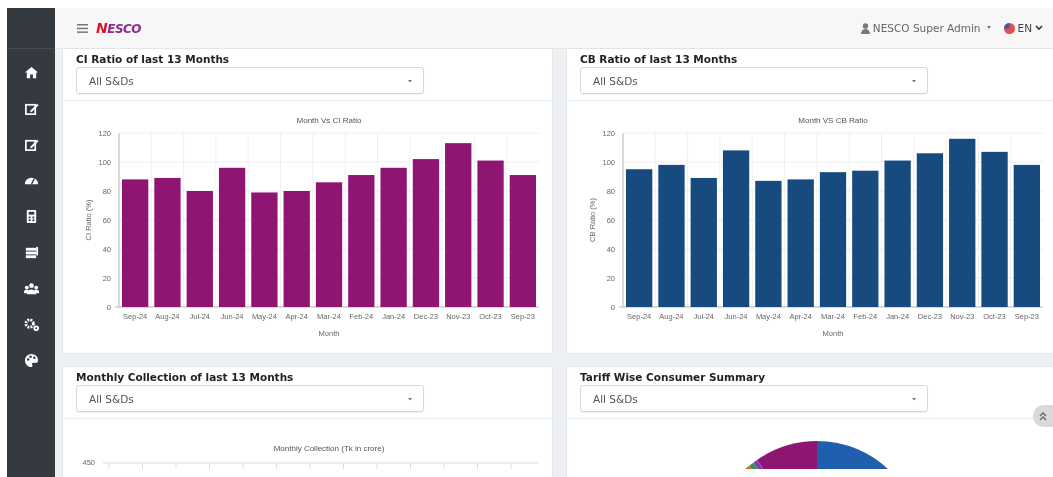  I want to click on palette-icon, so click(31, 360).